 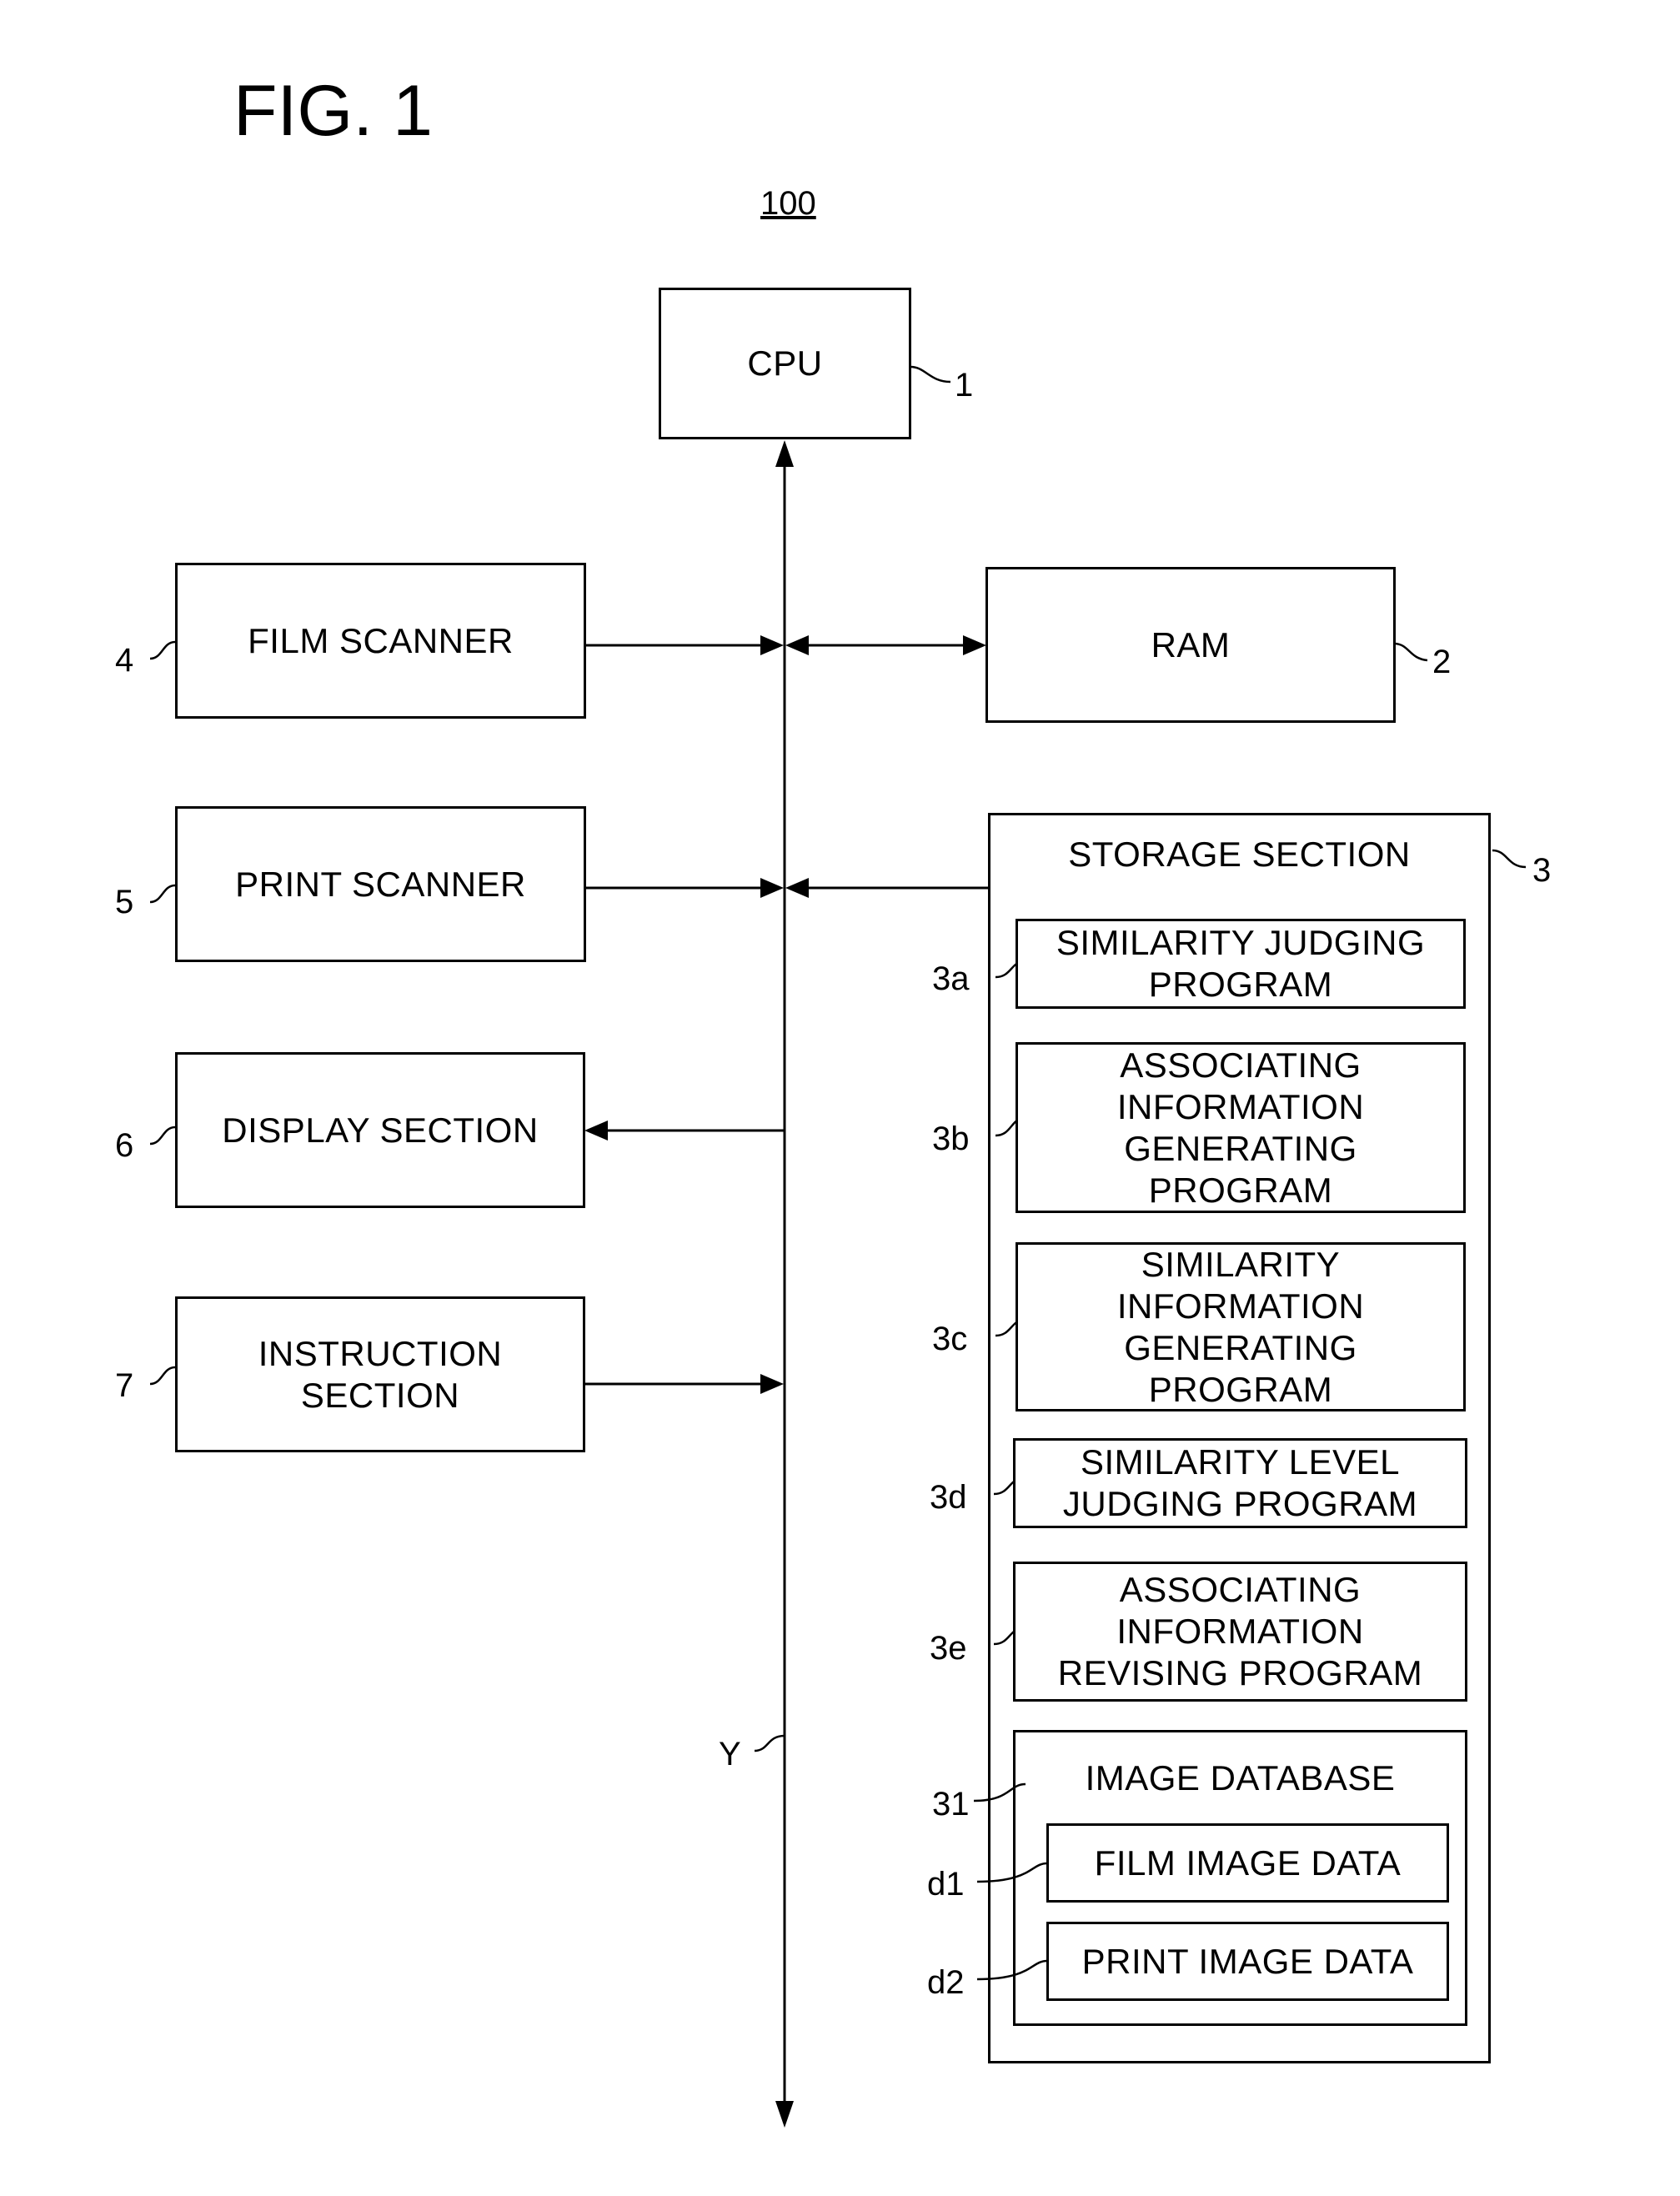 I want to click on arrow-film-to-bus, so click(x=772, y=645).